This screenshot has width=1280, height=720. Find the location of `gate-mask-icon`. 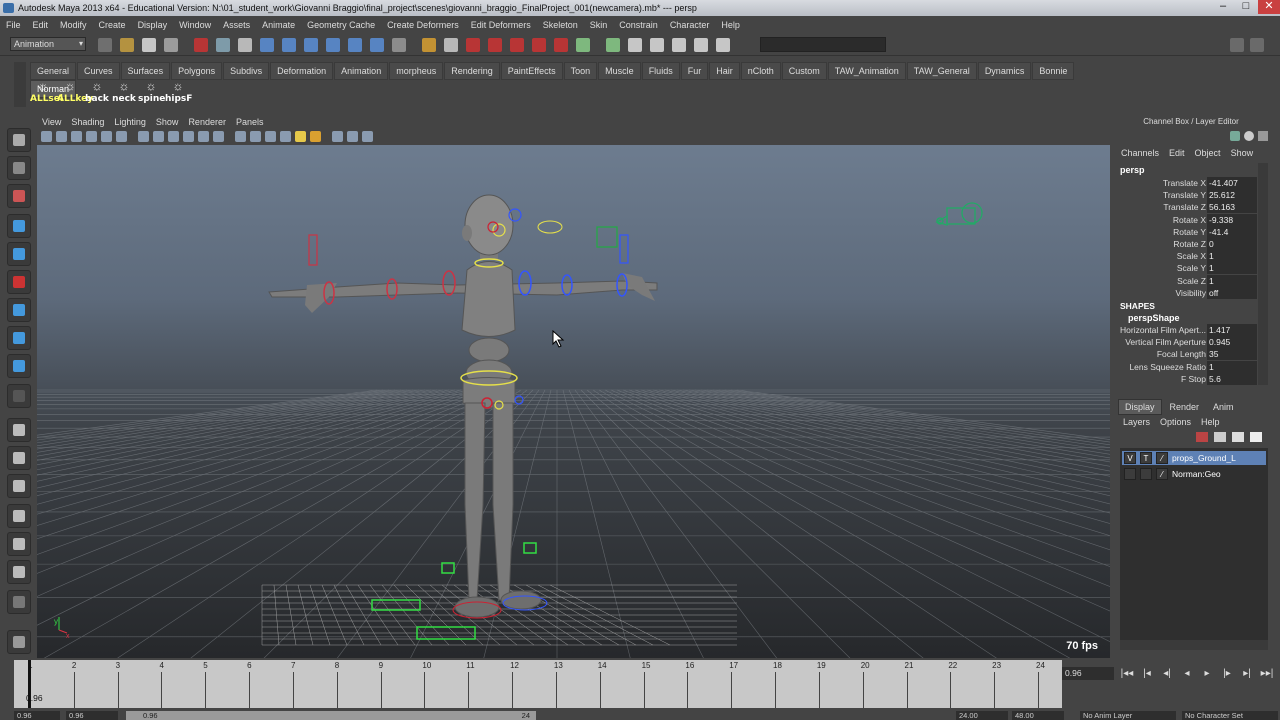

gate-mask-icon is located at coordinates (173, 136).